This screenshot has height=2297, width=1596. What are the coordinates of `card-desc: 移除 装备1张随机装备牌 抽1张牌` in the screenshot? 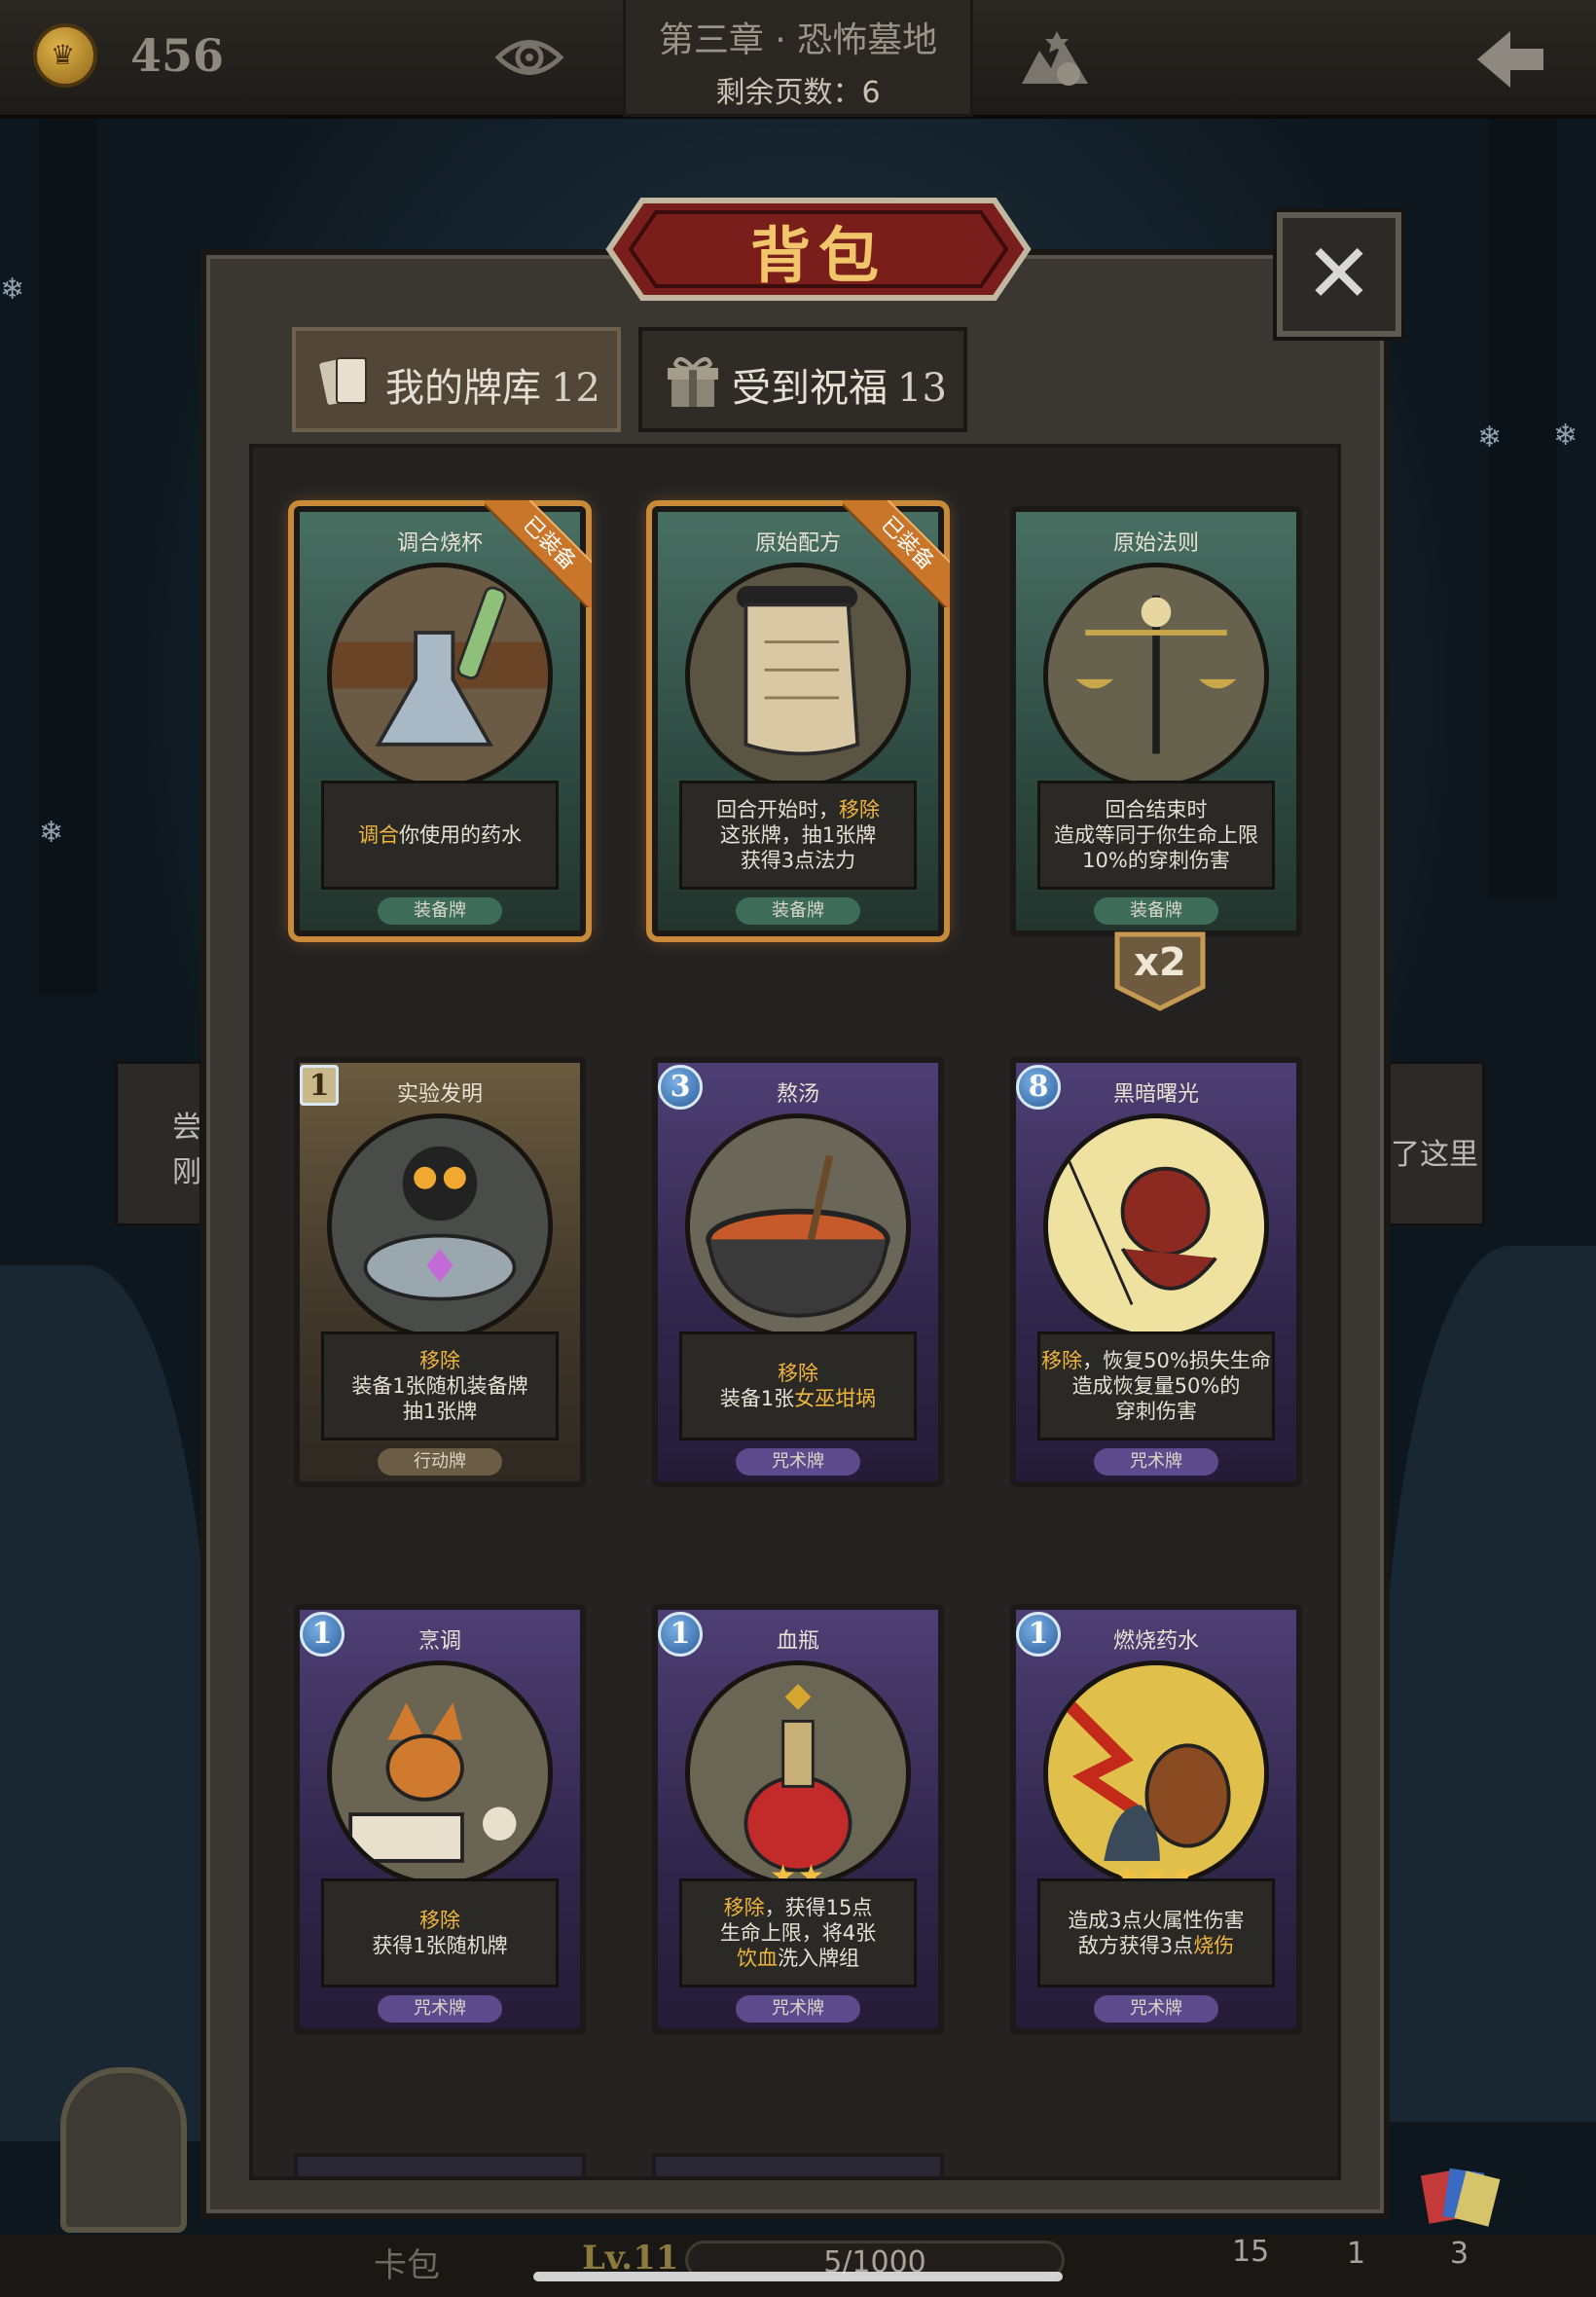 It's located at (440, 1385).